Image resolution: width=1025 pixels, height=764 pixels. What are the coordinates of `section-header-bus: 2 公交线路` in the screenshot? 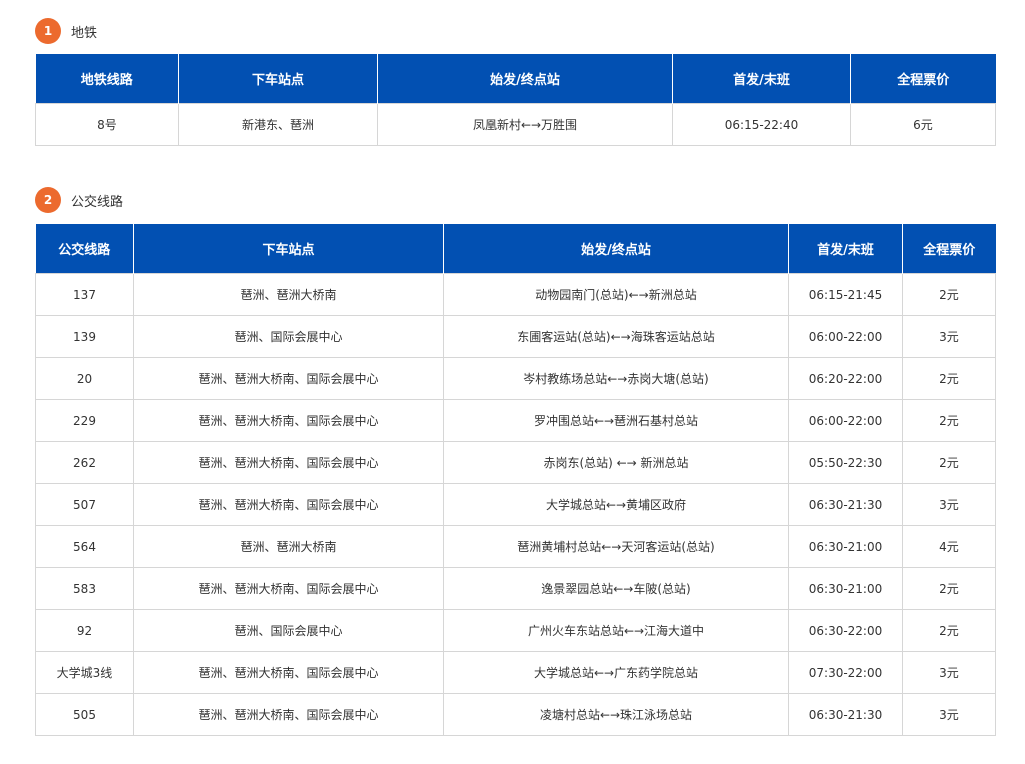 It's located at (79, 200).